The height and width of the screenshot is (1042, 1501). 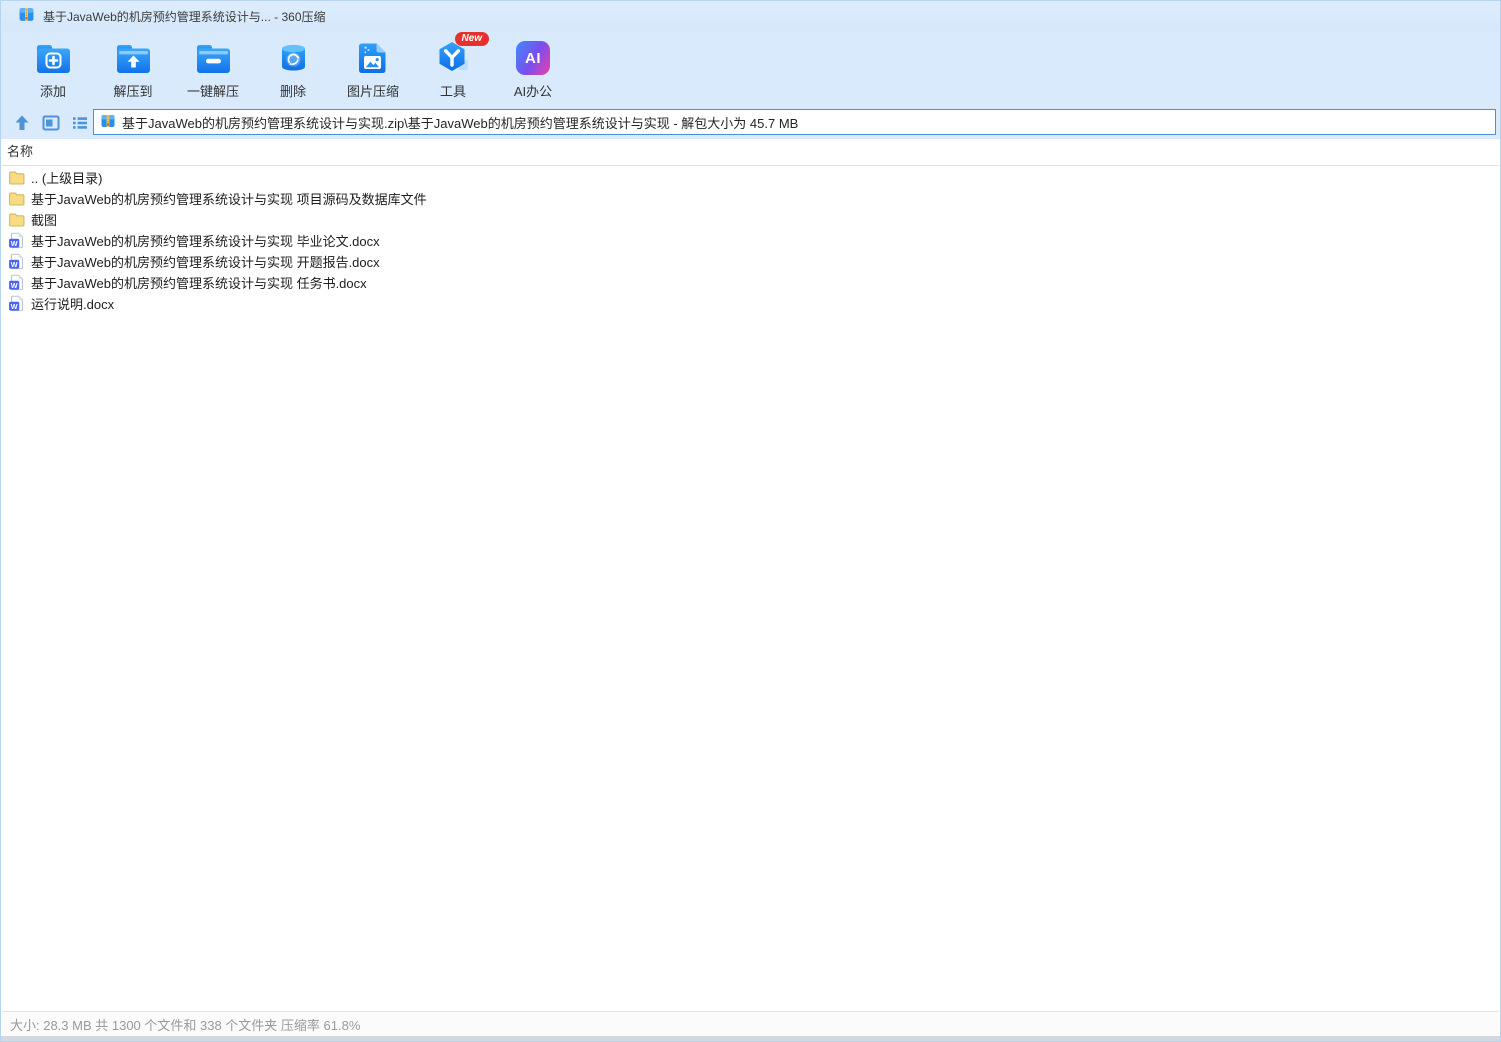 I want to click on view-mode-button, so click(x=51, y=123).